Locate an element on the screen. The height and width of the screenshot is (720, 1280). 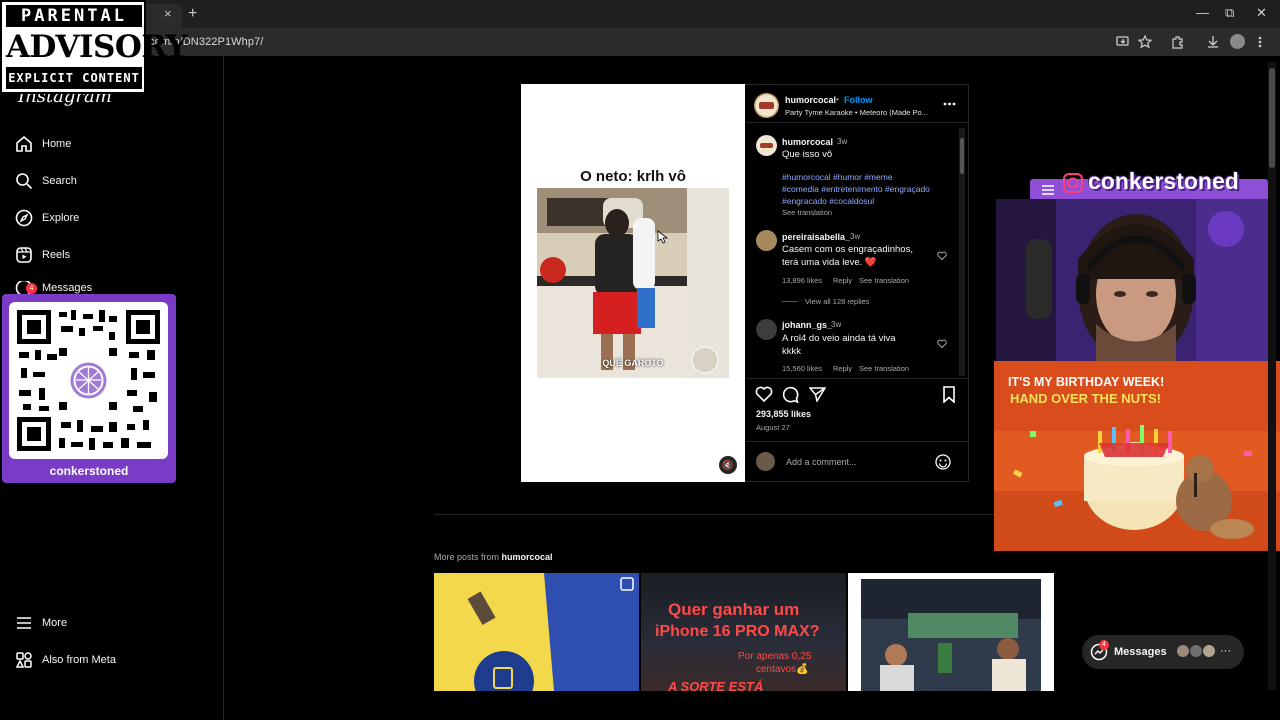
grid-post-2-line5: A SORTE ESTÁ is located at coordinates (716, 685).